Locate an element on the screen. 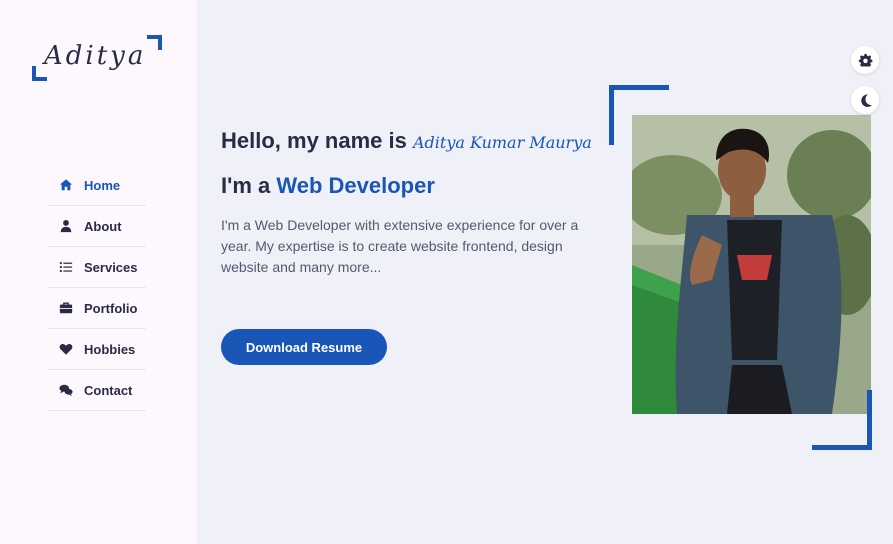 This screenshot has width=893, height=544. profile-photo is located at coordinates (751, 264).